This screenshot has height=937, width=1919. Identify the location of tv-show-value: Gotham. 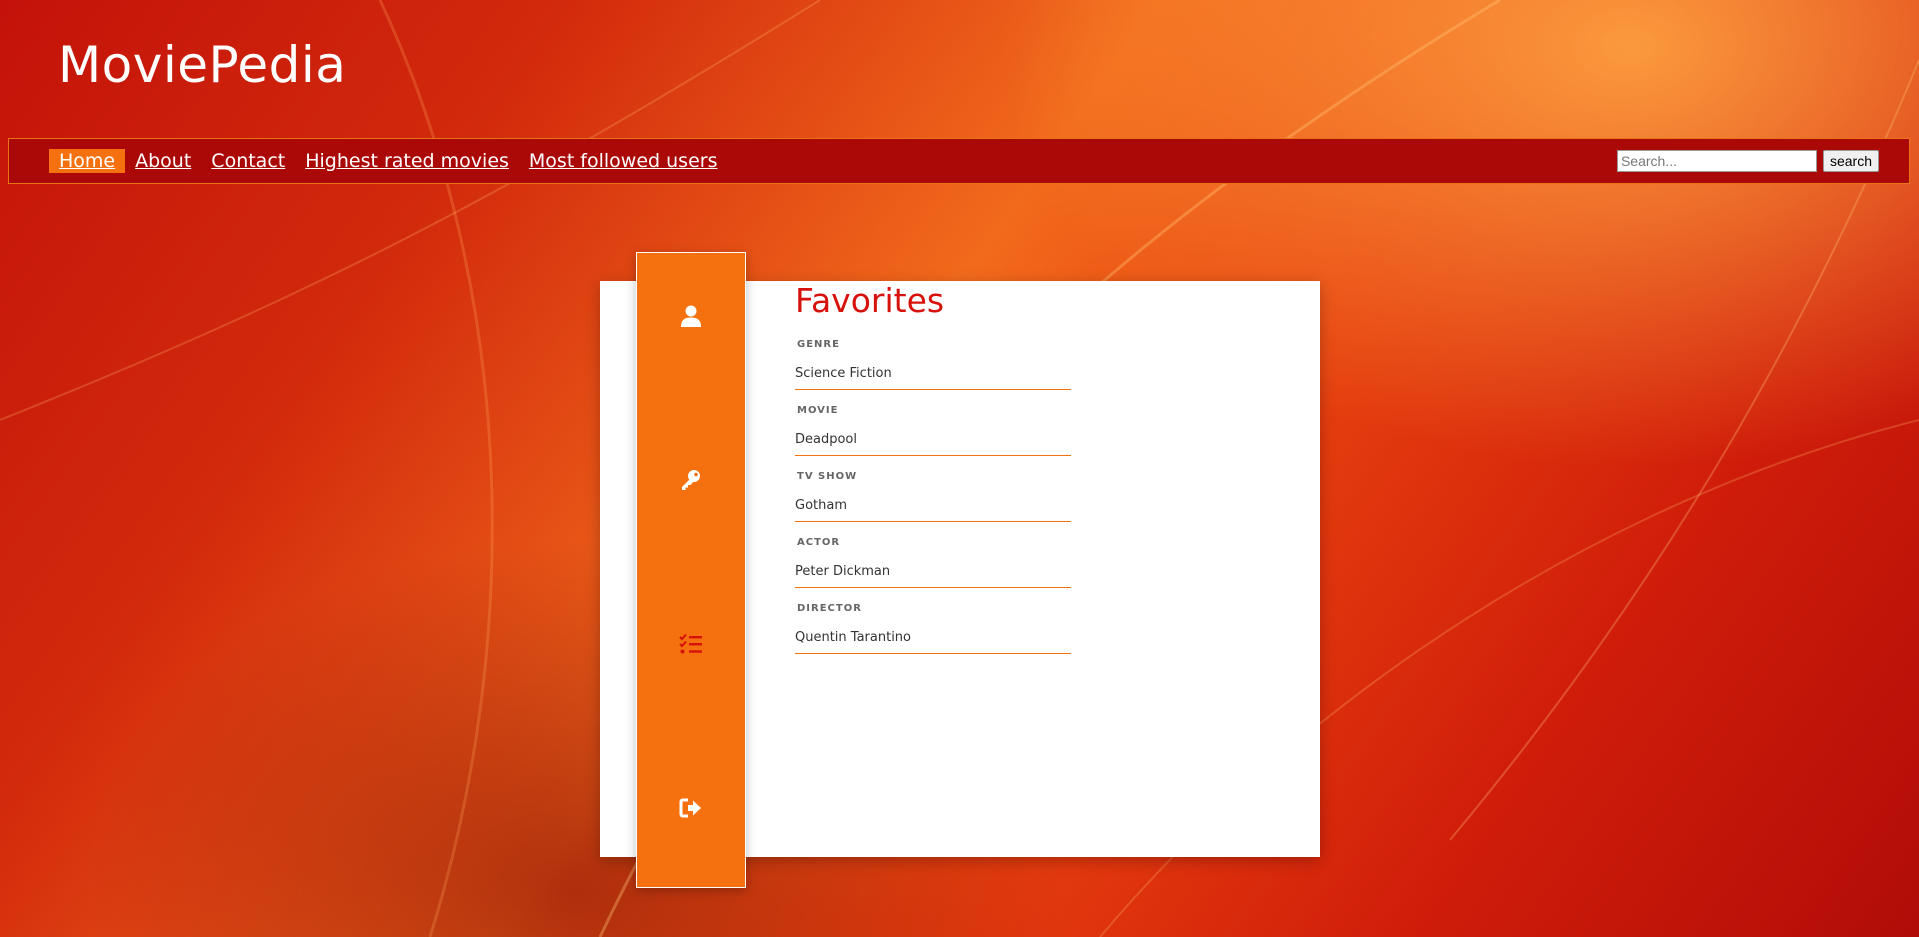
(933, 506).